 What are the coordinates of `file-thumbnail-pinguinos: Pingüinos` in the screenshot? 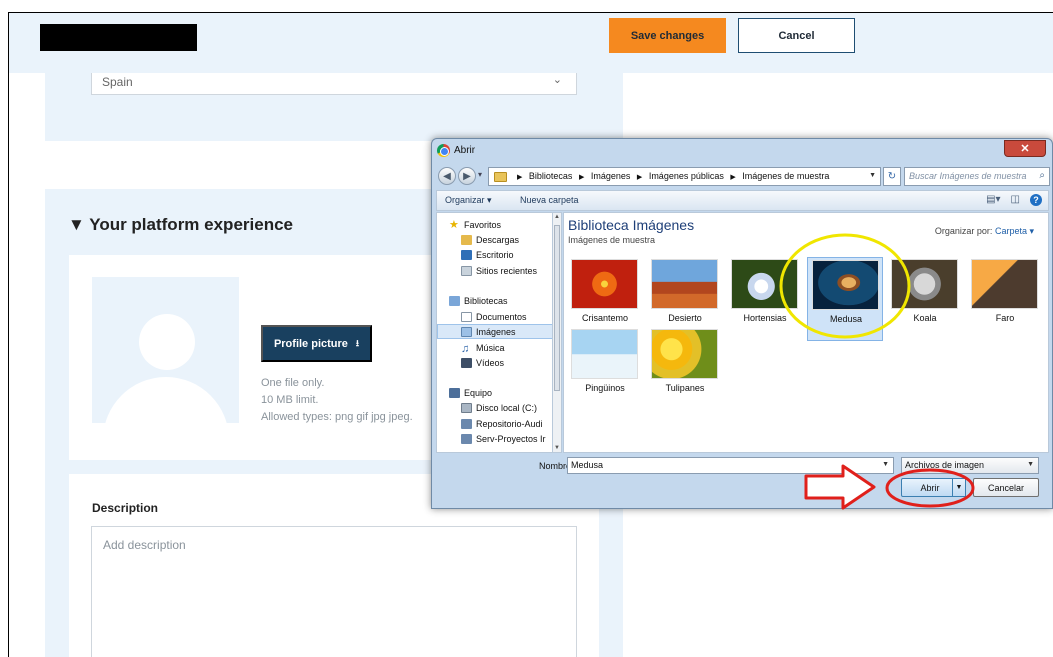 It's located at (605, 371).